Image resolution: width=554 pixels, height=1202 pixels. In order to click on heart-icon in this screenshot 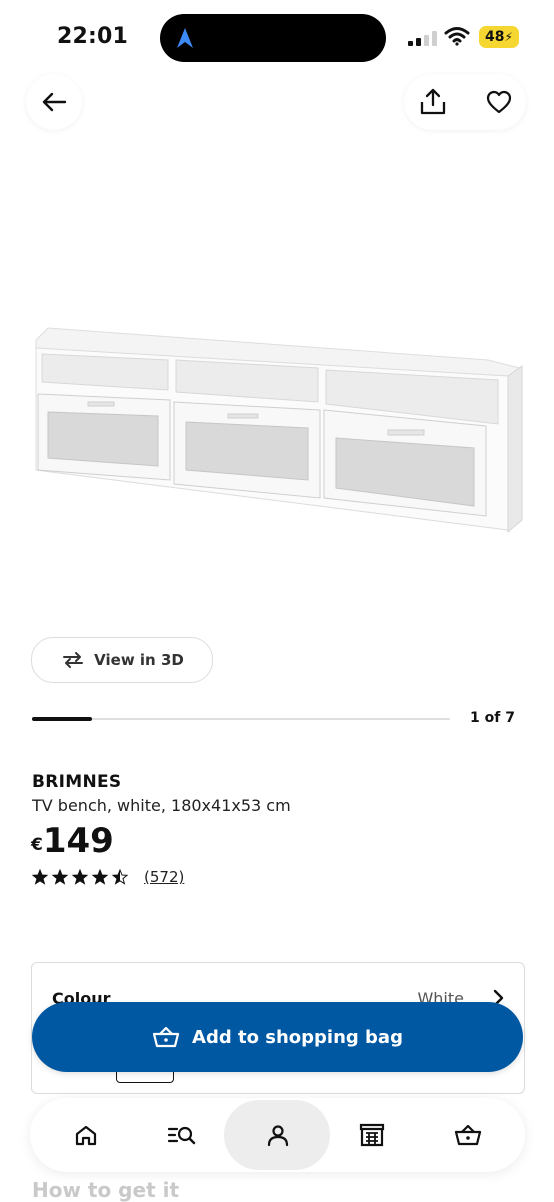, I will do `click(499, 102)`.